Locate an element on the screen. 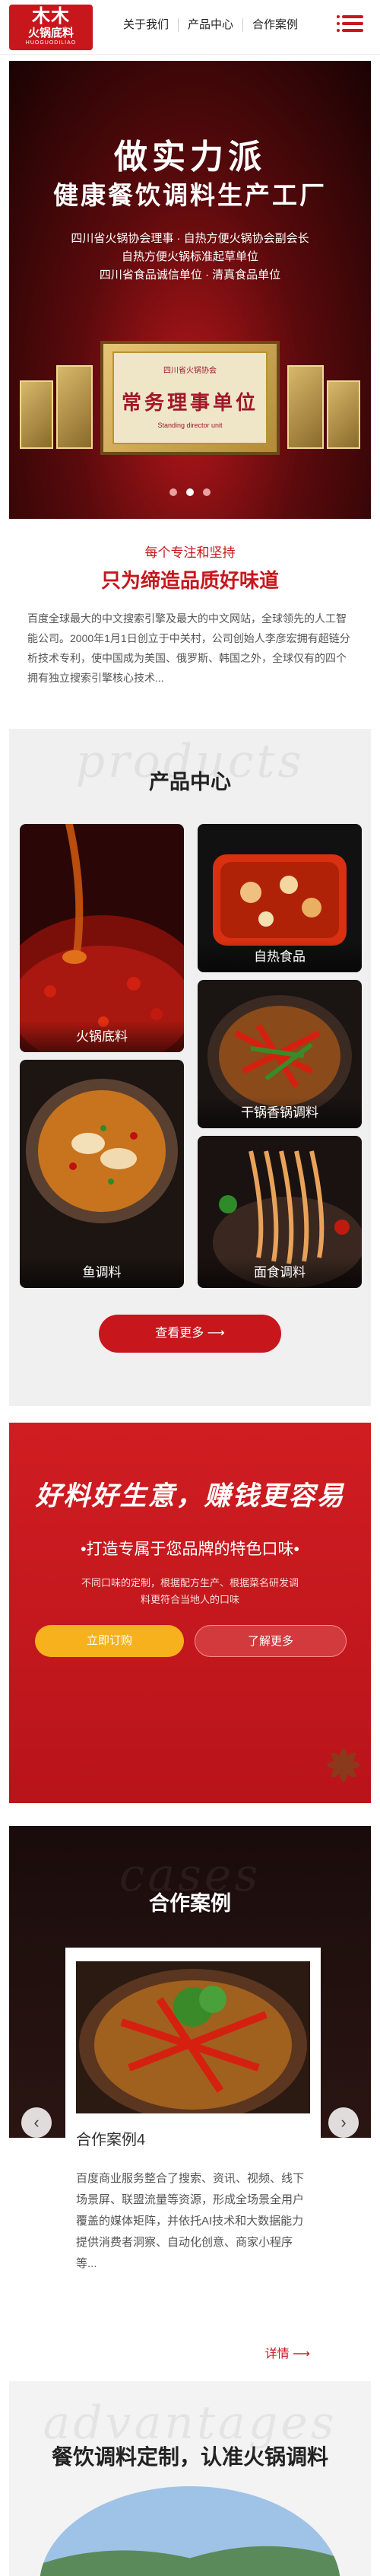 This screenshot has width=380, height=2576. nav-cases: 合作案例 is located at coordinates (275, 25).